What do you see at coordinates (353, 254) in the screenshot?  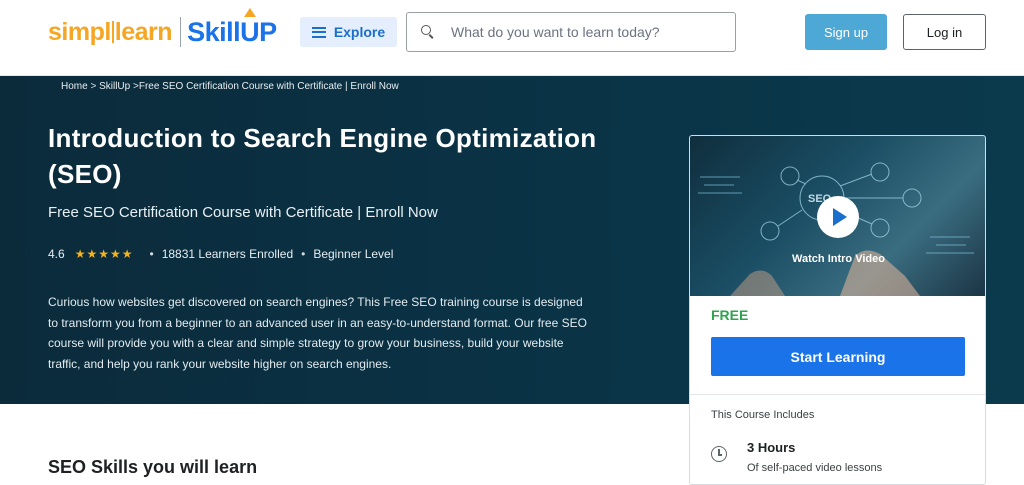 I see `course-level: Beginner Level` at bounding box center [353, 254].